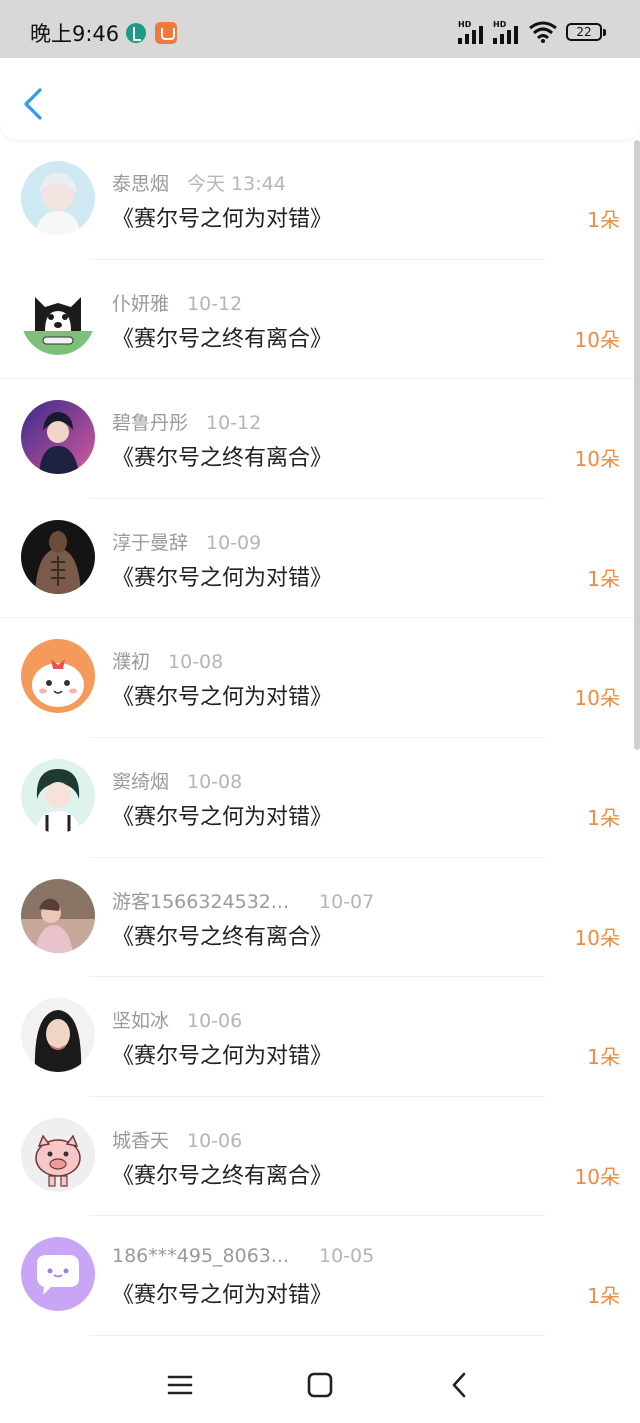  I want to click on system-nav-bar, so click(320, 1383).